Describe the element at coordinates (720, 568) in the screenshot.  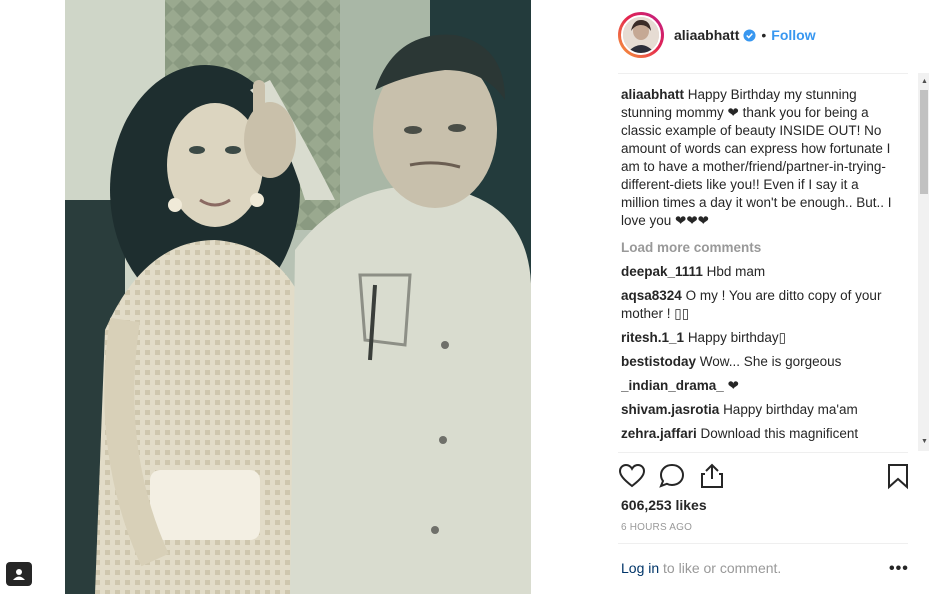
I see `login-prompt-text: to like or comment.` at that location.